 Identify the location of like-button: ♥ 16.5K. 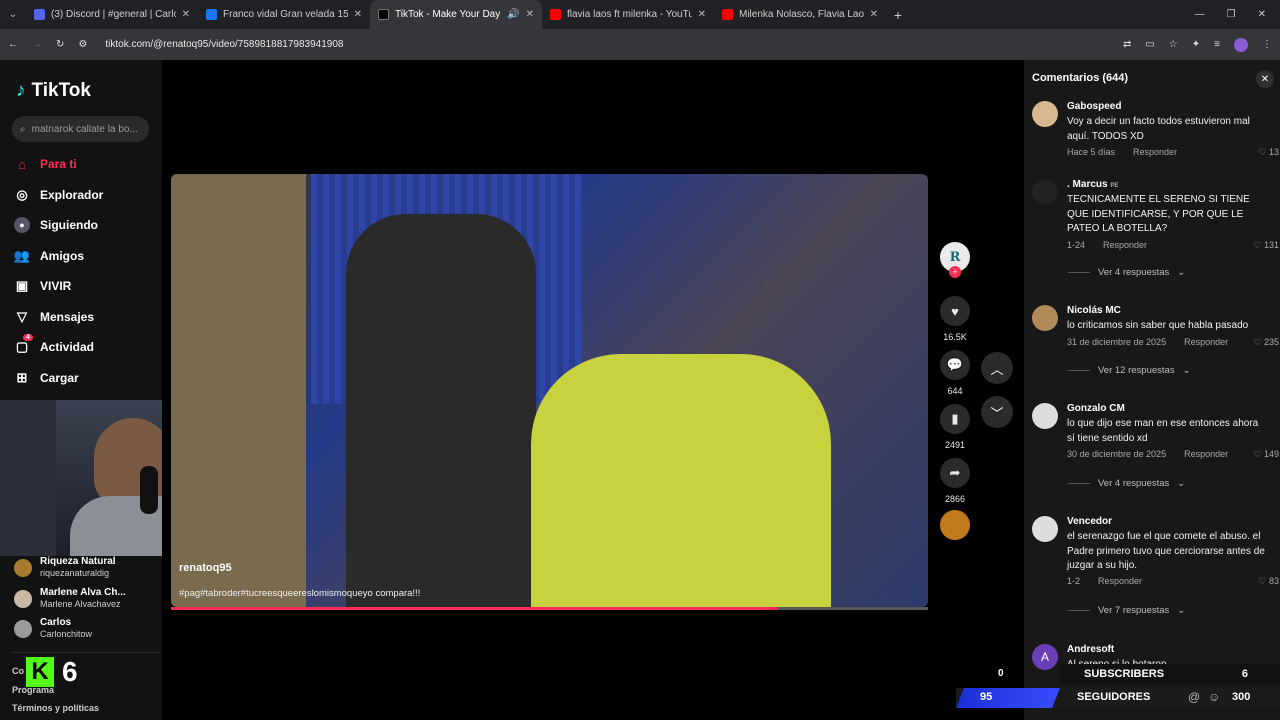
(955, 319).